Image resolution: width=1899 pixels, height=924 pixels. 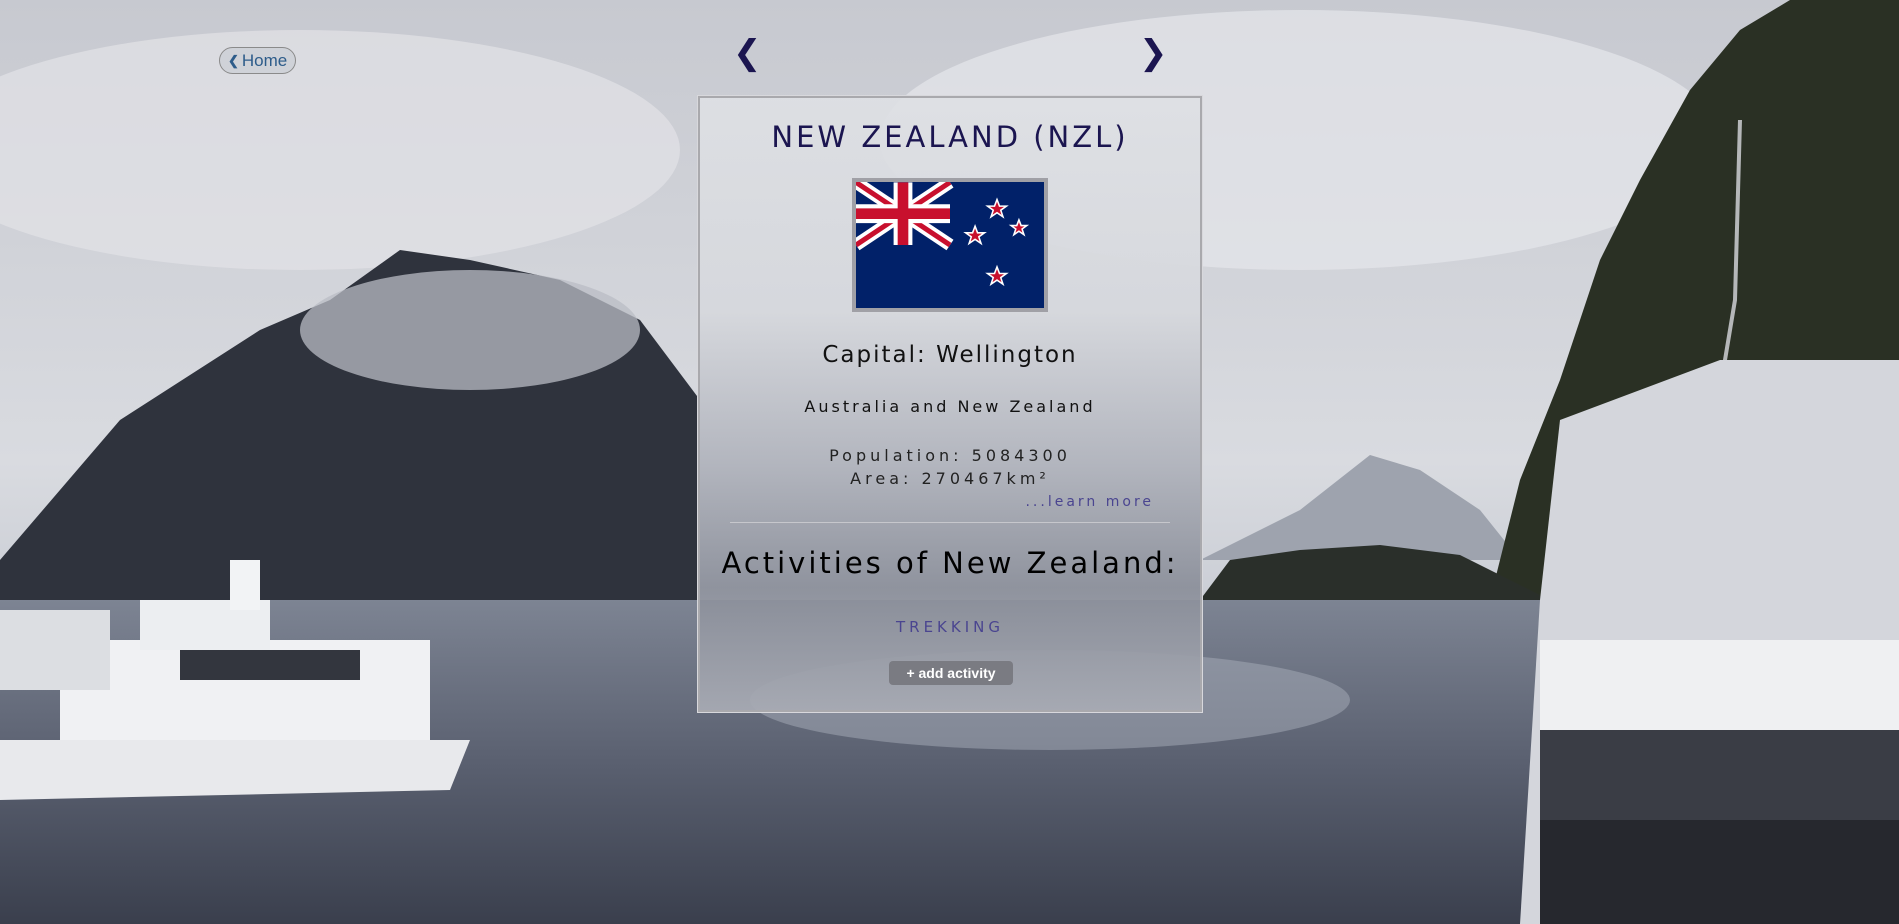 I want to click on region-text: Australia and New Zealand, so click(x=950, y=406).